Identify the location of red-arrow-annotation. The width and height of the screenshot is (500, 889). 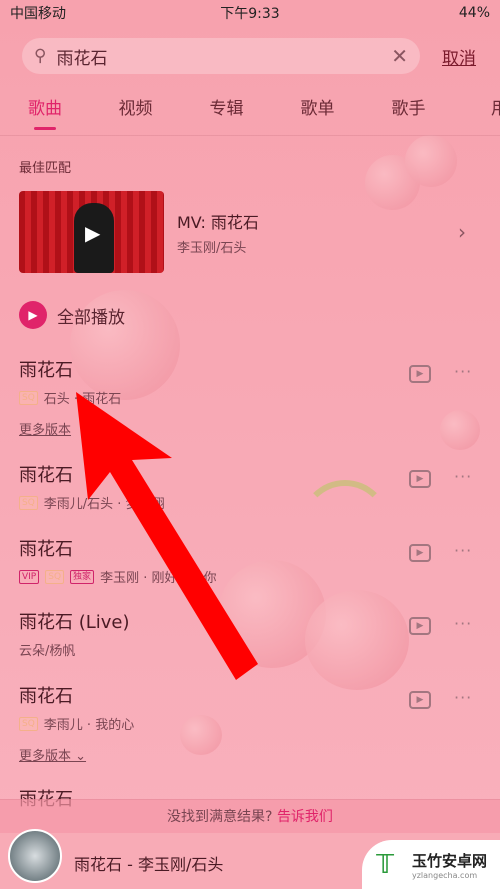
(167, 536).